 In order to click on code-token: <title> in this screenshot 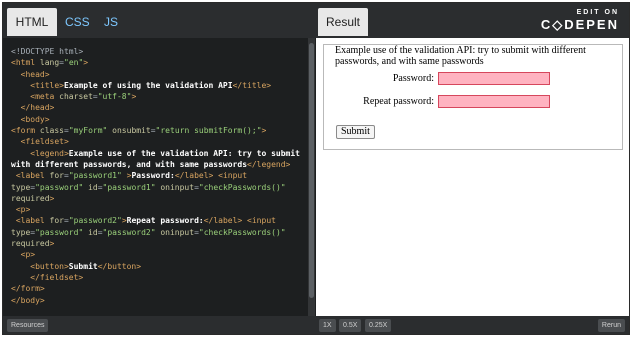, I will do `click(47, 85)`.